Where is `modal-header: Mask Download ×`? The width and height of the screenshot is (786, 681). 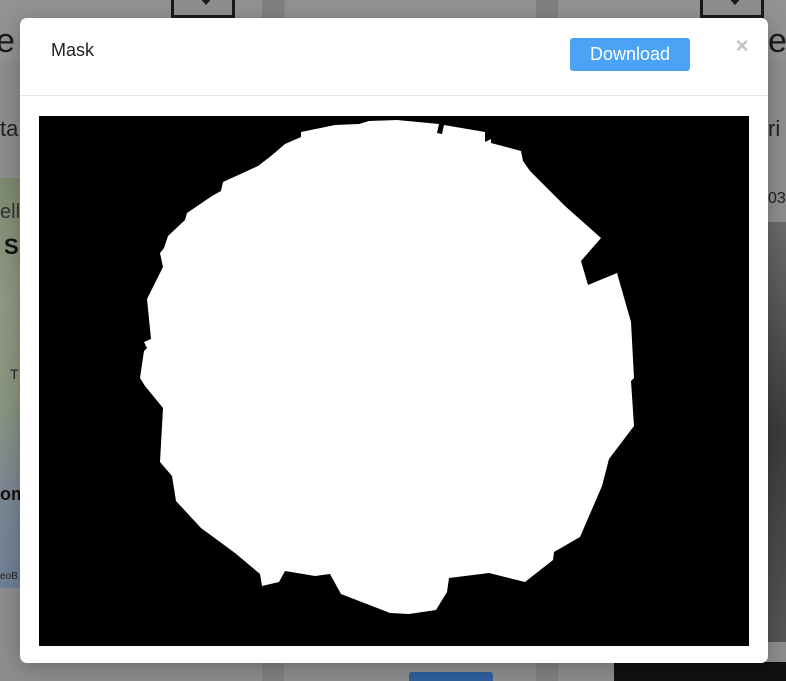
modal-header: Mask Download × is located at coordinates (394, 57).